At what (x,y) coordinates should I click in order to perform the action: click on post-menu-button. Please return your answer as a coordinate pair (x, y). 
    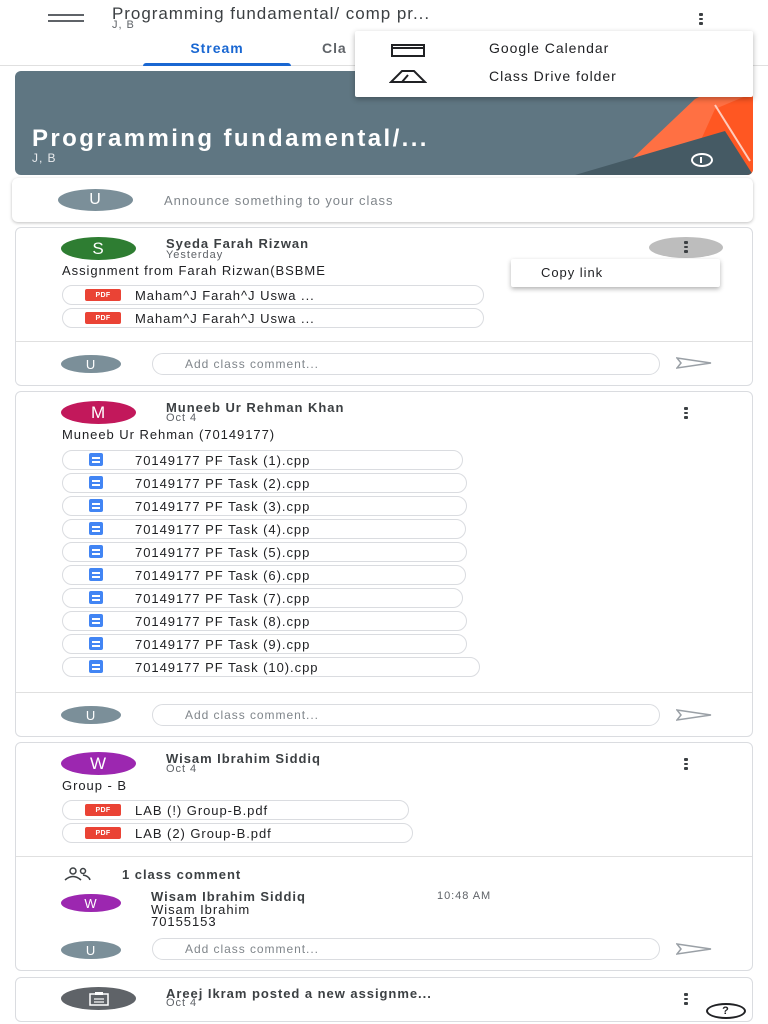
    Looking at the image, I should click on (686, 247).